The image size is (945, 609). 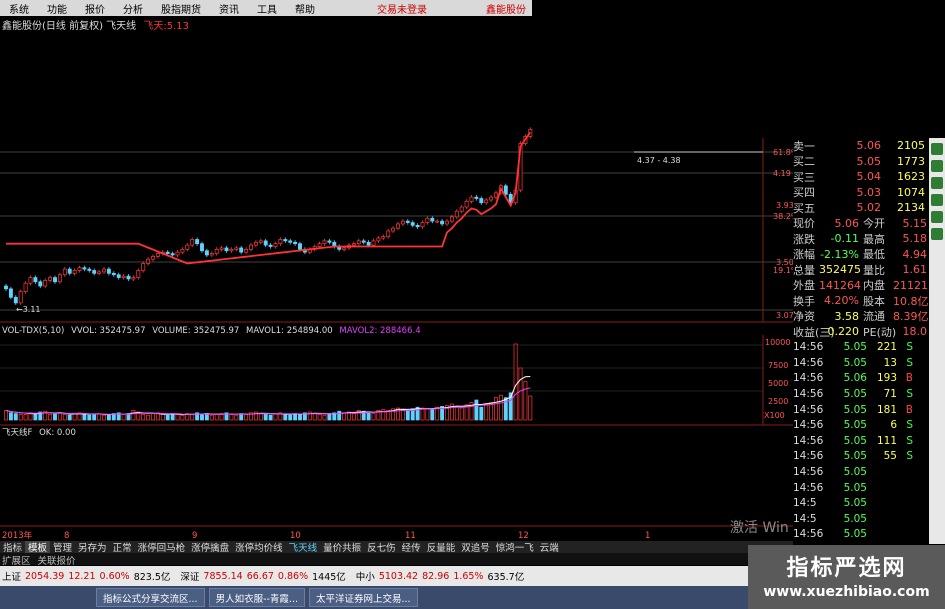 What do you see at coordinates (861, 301) in the screenshot?
I see `stat-row: 换手 4.20% 股本 10.8亿` at bounding box center [861, 301].